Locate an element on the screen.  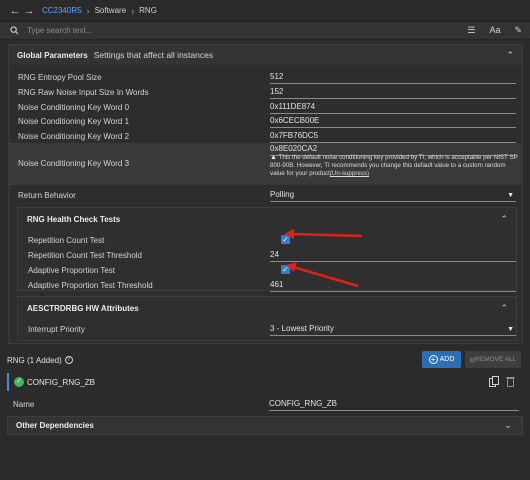
search-icon is located at coordinates (14, 30).